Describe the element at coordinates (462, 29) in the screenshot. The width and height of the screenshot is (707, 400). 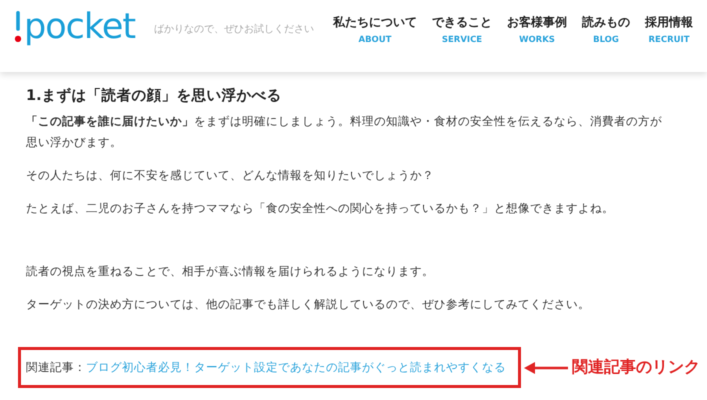
I see `nav-link: できること SERVICE` at that location.